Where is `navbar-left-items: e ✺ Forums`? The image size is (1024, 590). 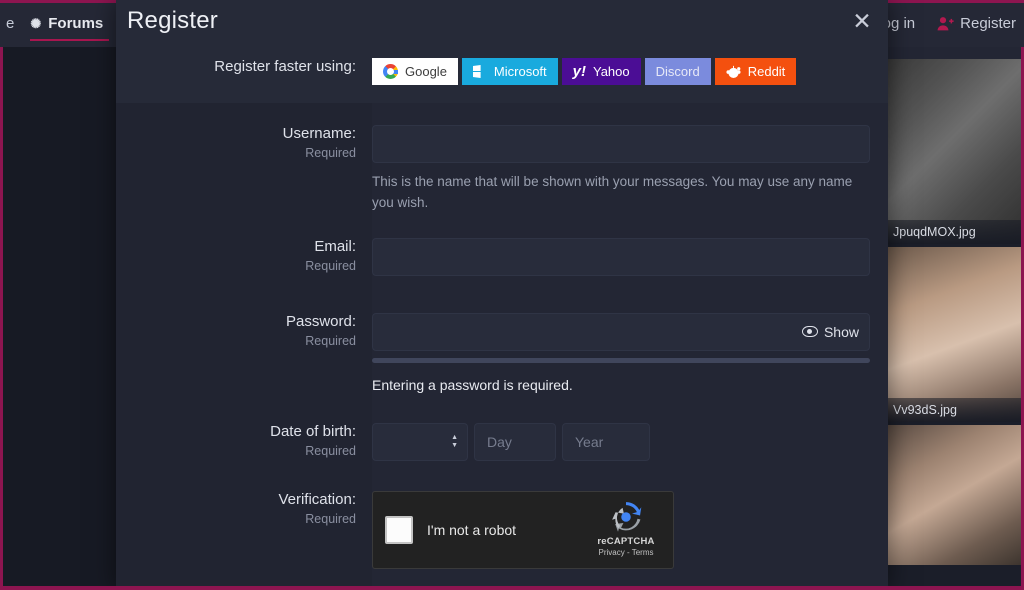 navbar-left-items: e ✺ Forums is located at coordinates (56, 23).